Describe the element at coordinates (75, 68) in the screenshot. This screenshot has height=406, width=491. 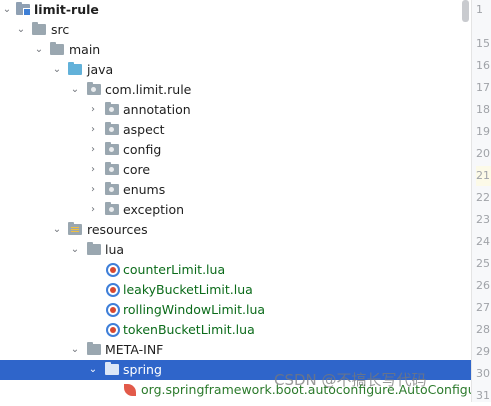
I see `source-folder-icon` at that location.